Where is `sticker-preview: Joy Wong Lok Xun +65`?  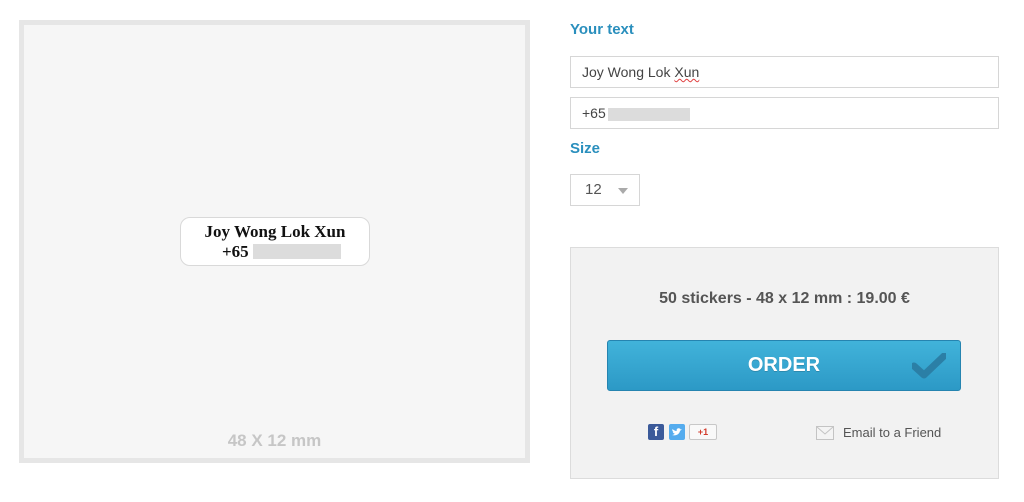 sticker-preview: Joy Wong Lok Xun +65 is located at coordinates (275, 241).